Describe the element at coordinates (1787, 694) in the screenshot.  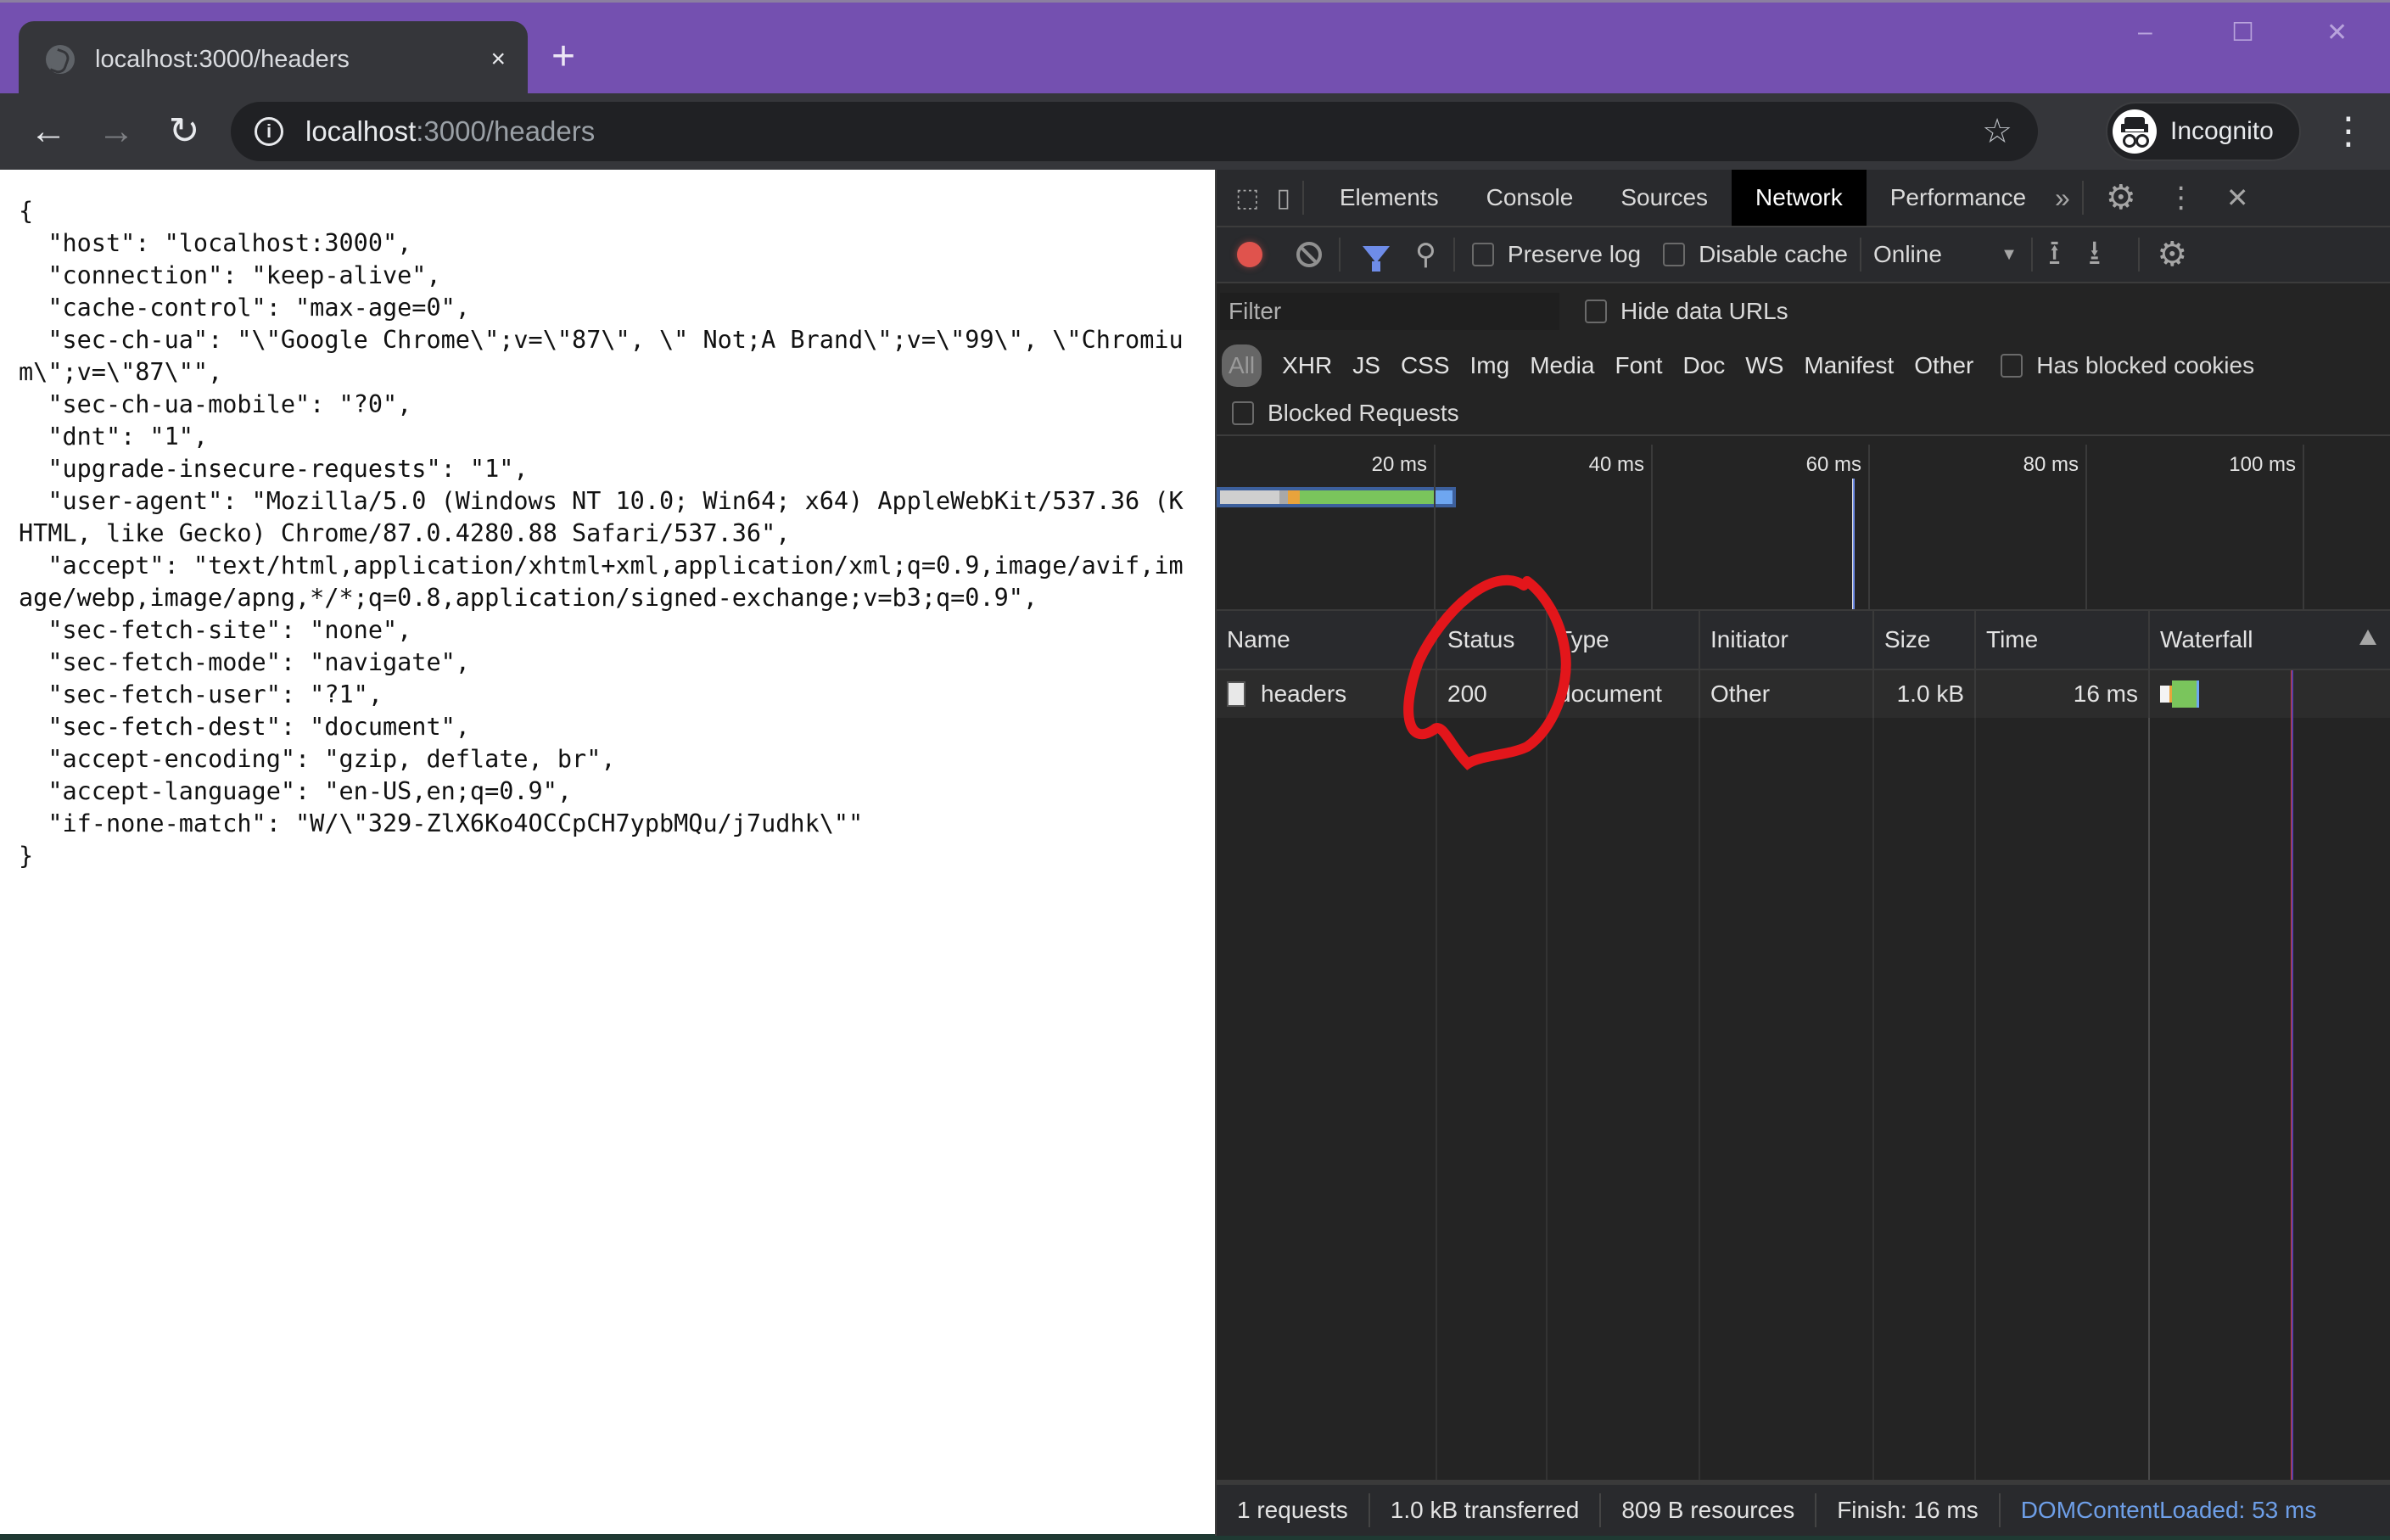
I see `cell-initiator: Other` at that location.